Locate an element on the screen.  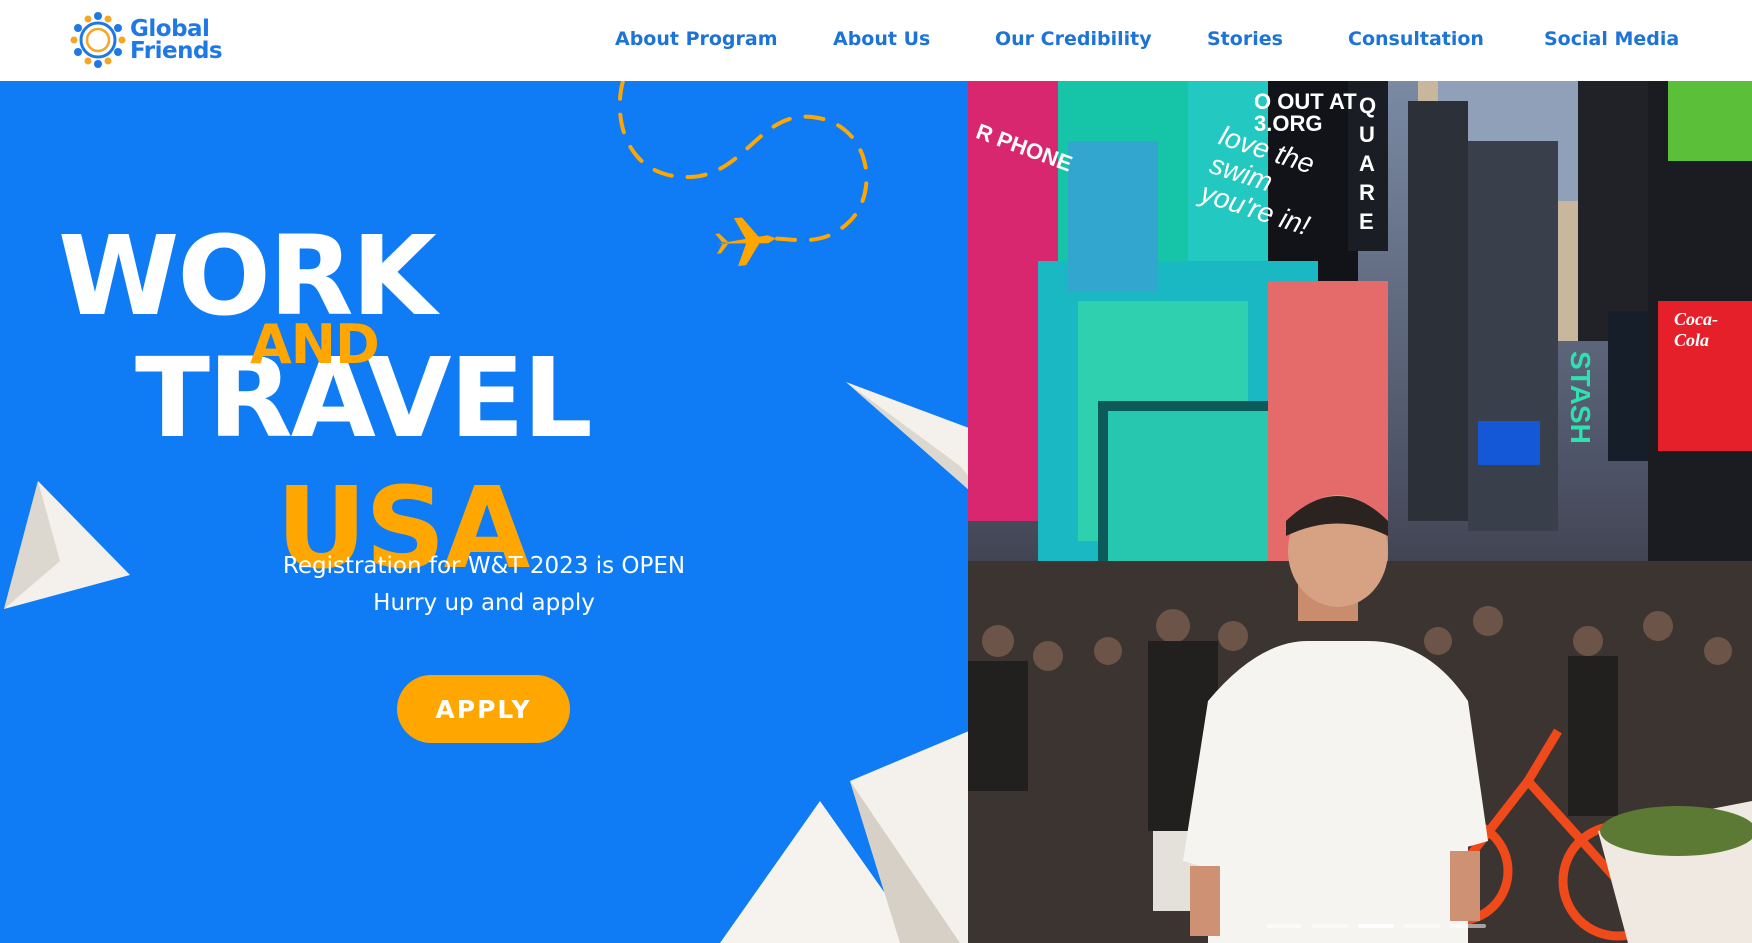
nav-our-credibility: Our Credibility is located at coordinates (1073, 39).